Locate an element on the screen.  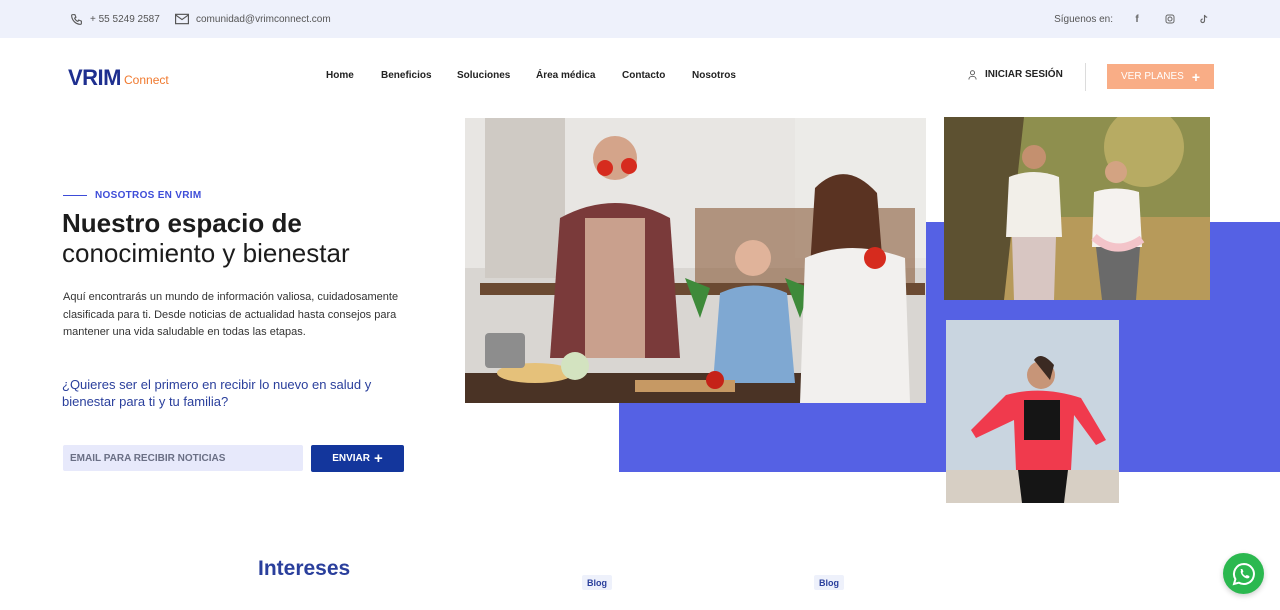
facebook-icon: f is located at coordinates (1137, 19).